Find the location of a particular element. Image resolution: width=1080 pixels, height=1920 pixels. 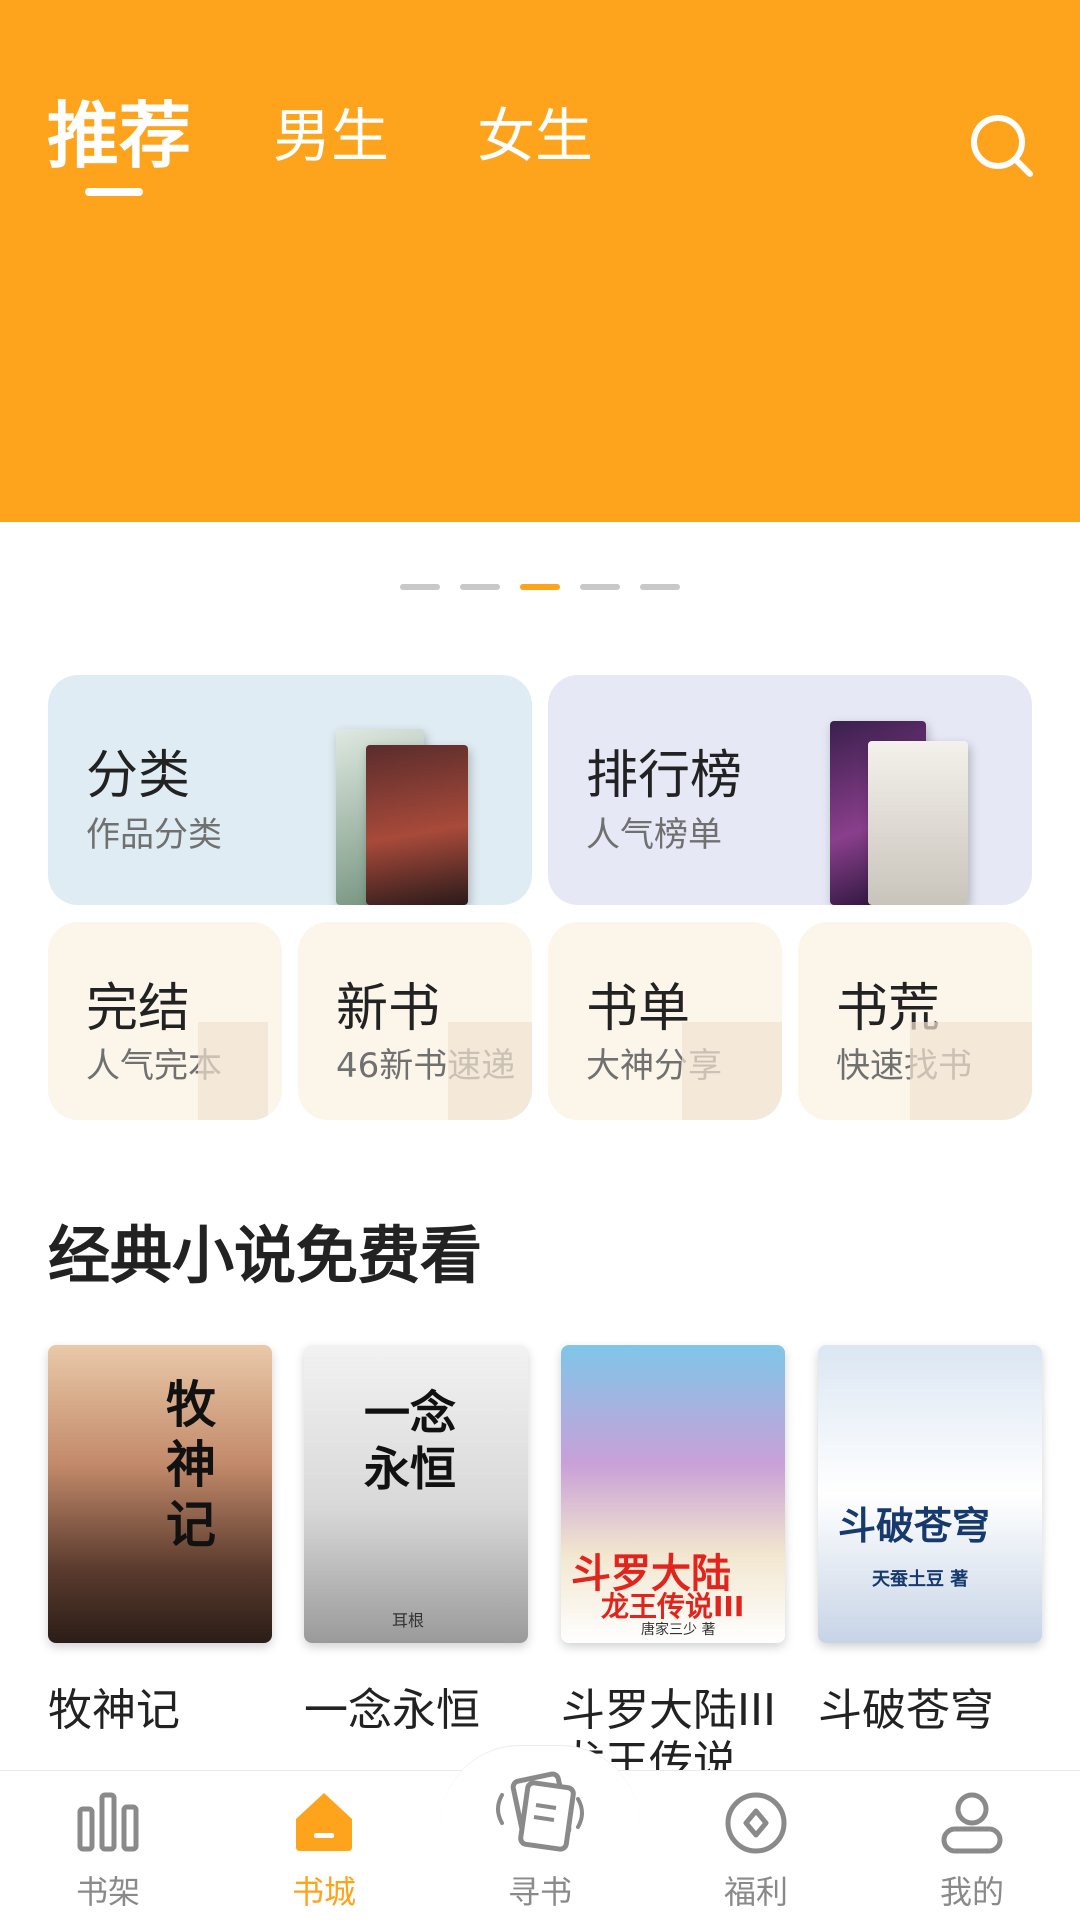

search-icon is located at coordinates (1002, 146).